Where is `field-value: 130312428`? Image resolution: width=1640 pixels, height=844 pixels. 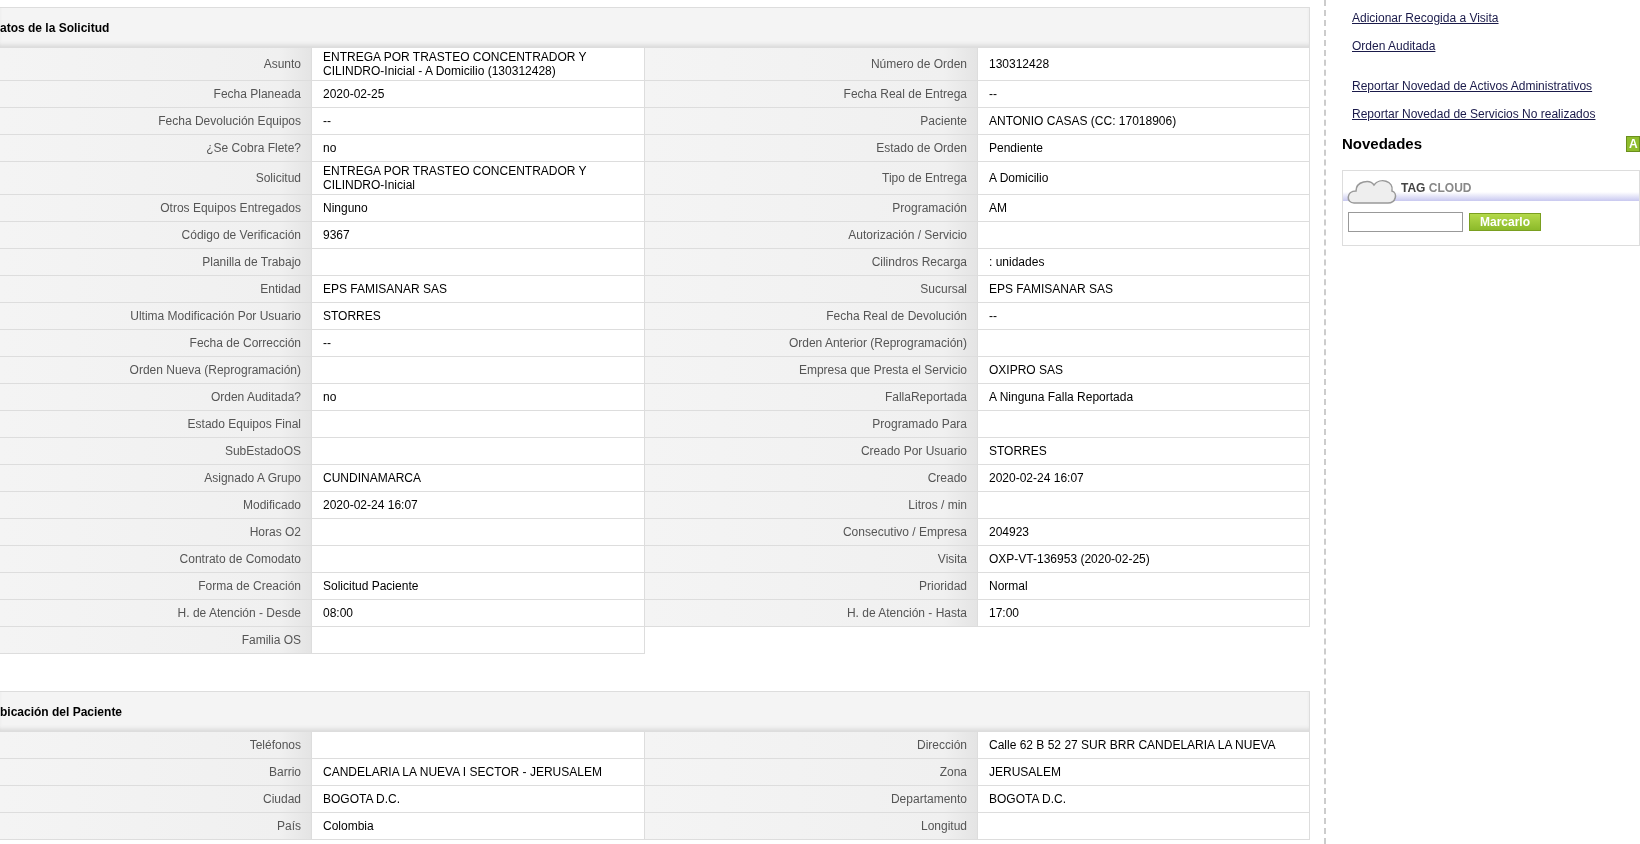
field-value: 130312428 is located at coordinates (1144, 64).